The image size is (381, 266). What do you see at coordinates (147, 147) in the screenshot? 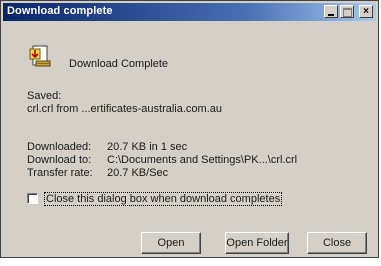
I see `downloaded-value: 20.7 KB in 1 sec` at bounding box center [147, 147].